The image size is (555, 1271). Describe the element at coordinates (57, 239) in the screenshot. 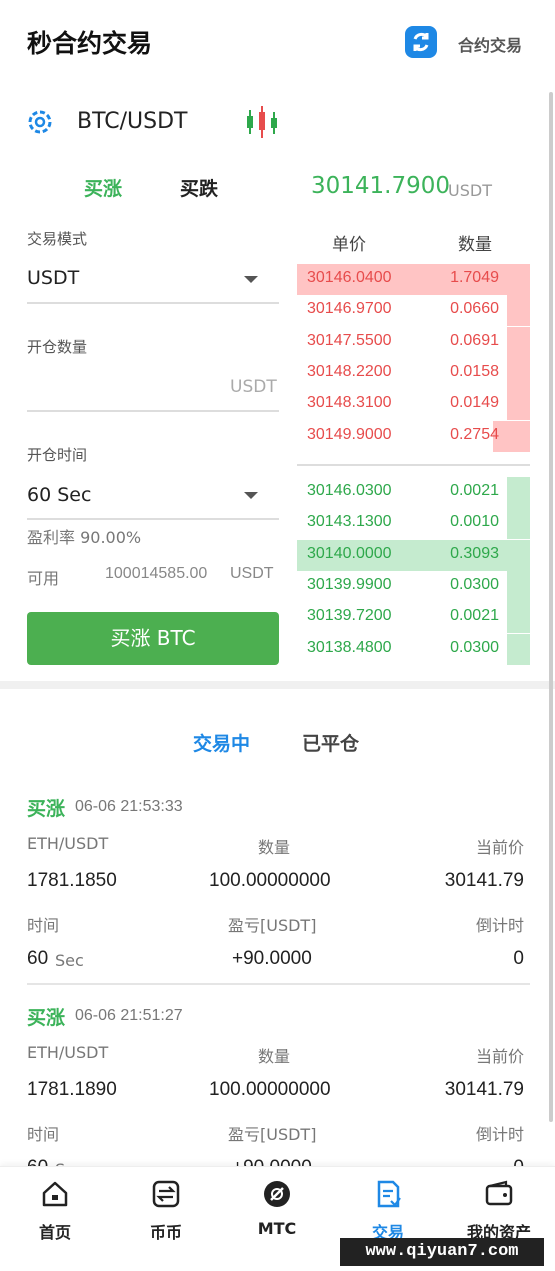

I see `mode-label: 交易模式` at that location.